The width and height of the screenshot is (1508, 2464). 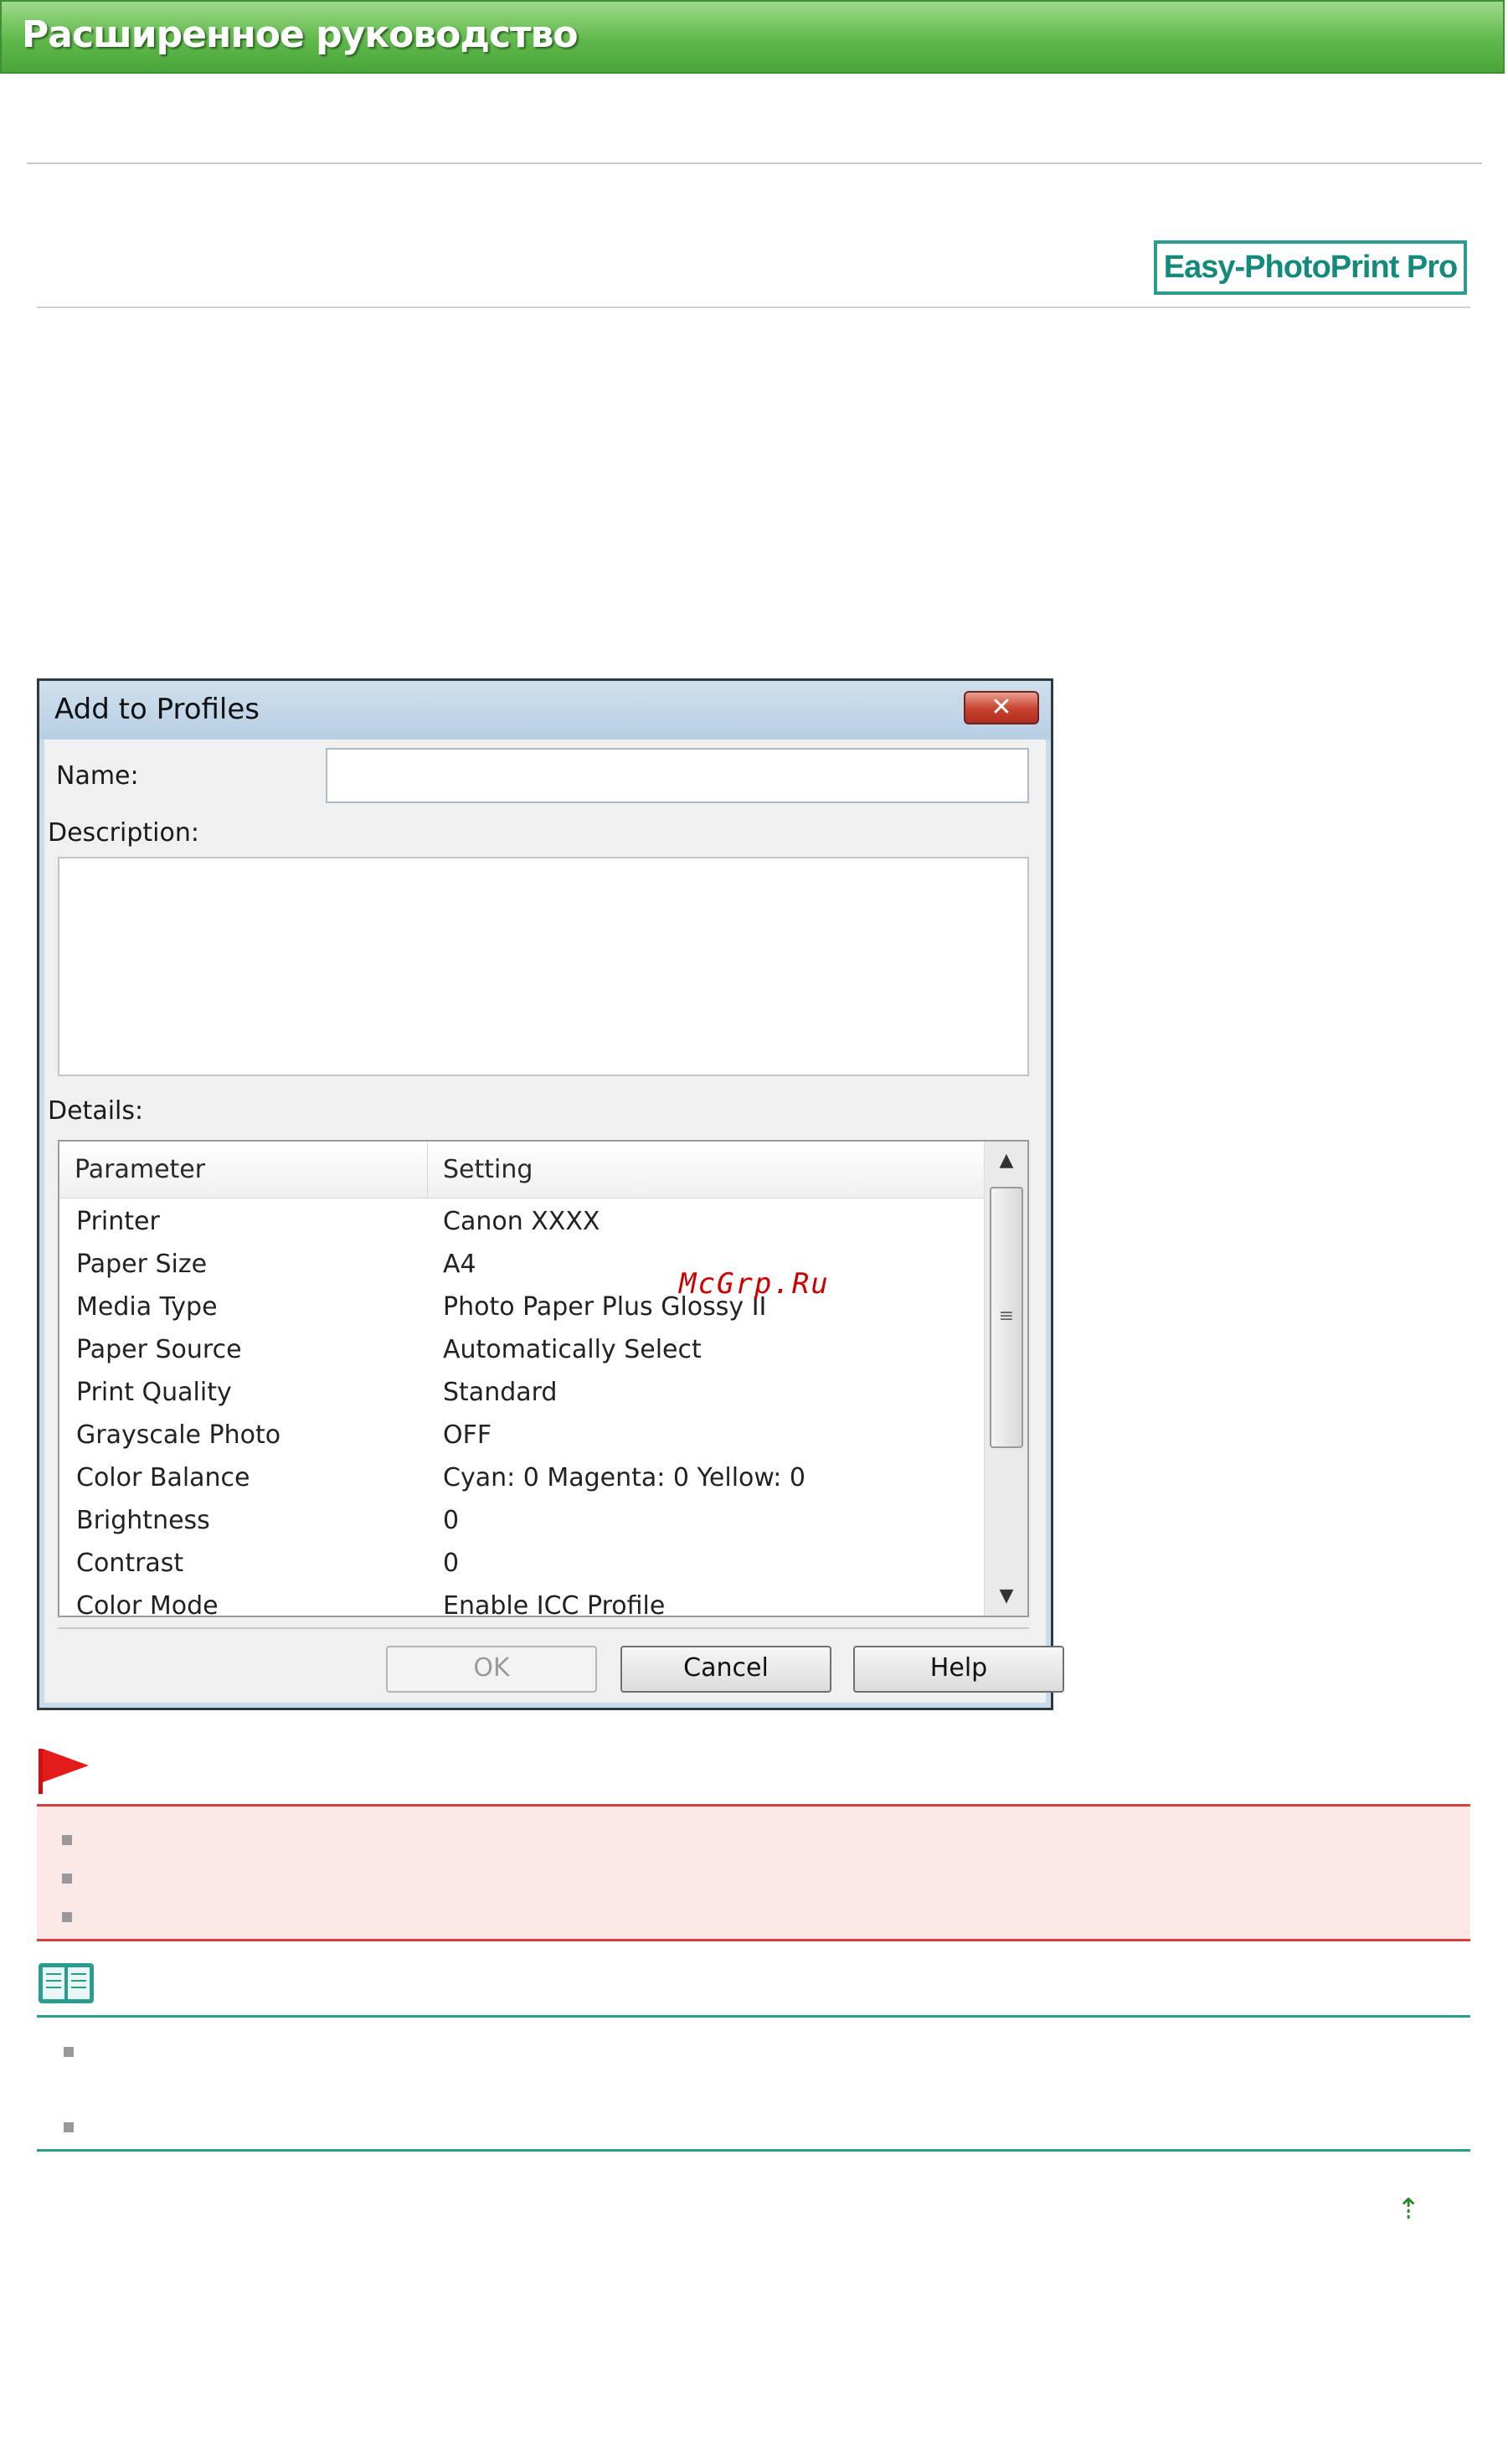 What do you see at coordinates (142, 1264) in the screenshot?
I see `row-parameter: Paper Size` at bounding box center [142, 1264].